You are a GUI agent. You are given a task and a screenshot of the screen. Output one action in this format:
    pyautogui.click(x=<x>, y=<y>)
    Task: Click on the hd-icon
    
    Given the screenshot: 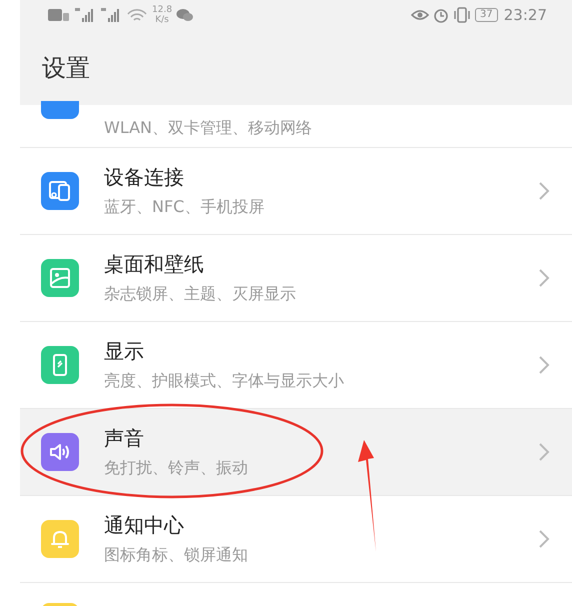 What is the action you would take?
    pyautogui.click(x=59, y=15)
    